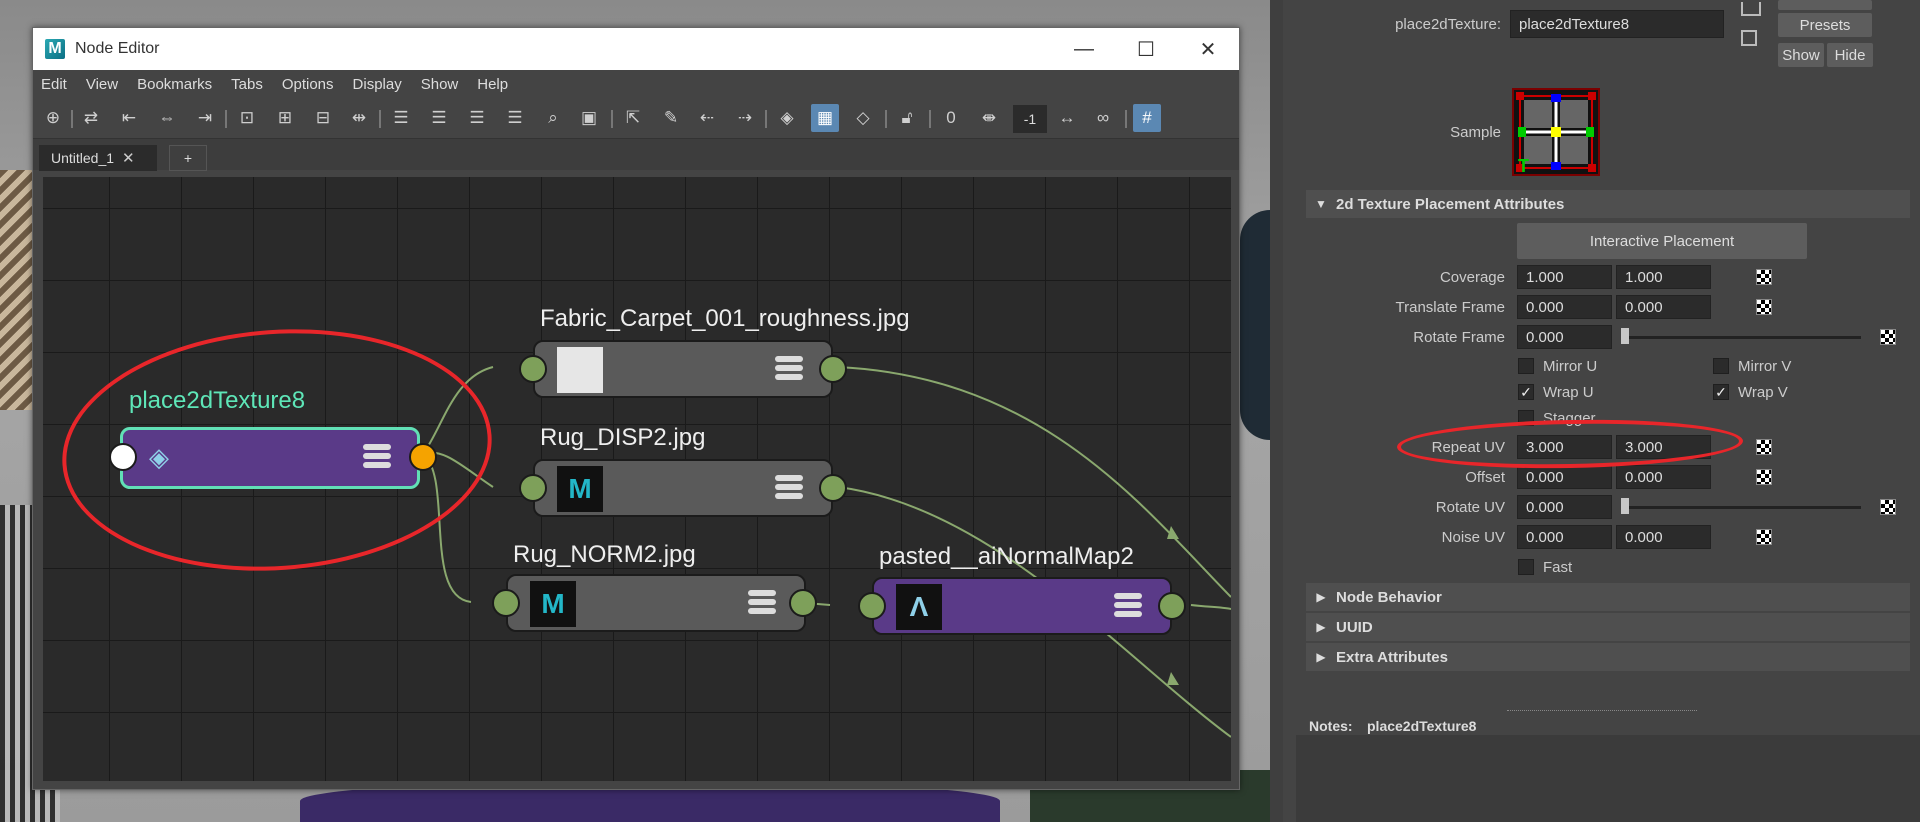 Image resolution: width=1920 pixels, height=822 pixels. Describe the element at coordinates (1721, 366) in the screenshot. I see `mirror-v-checkbox` at that location.